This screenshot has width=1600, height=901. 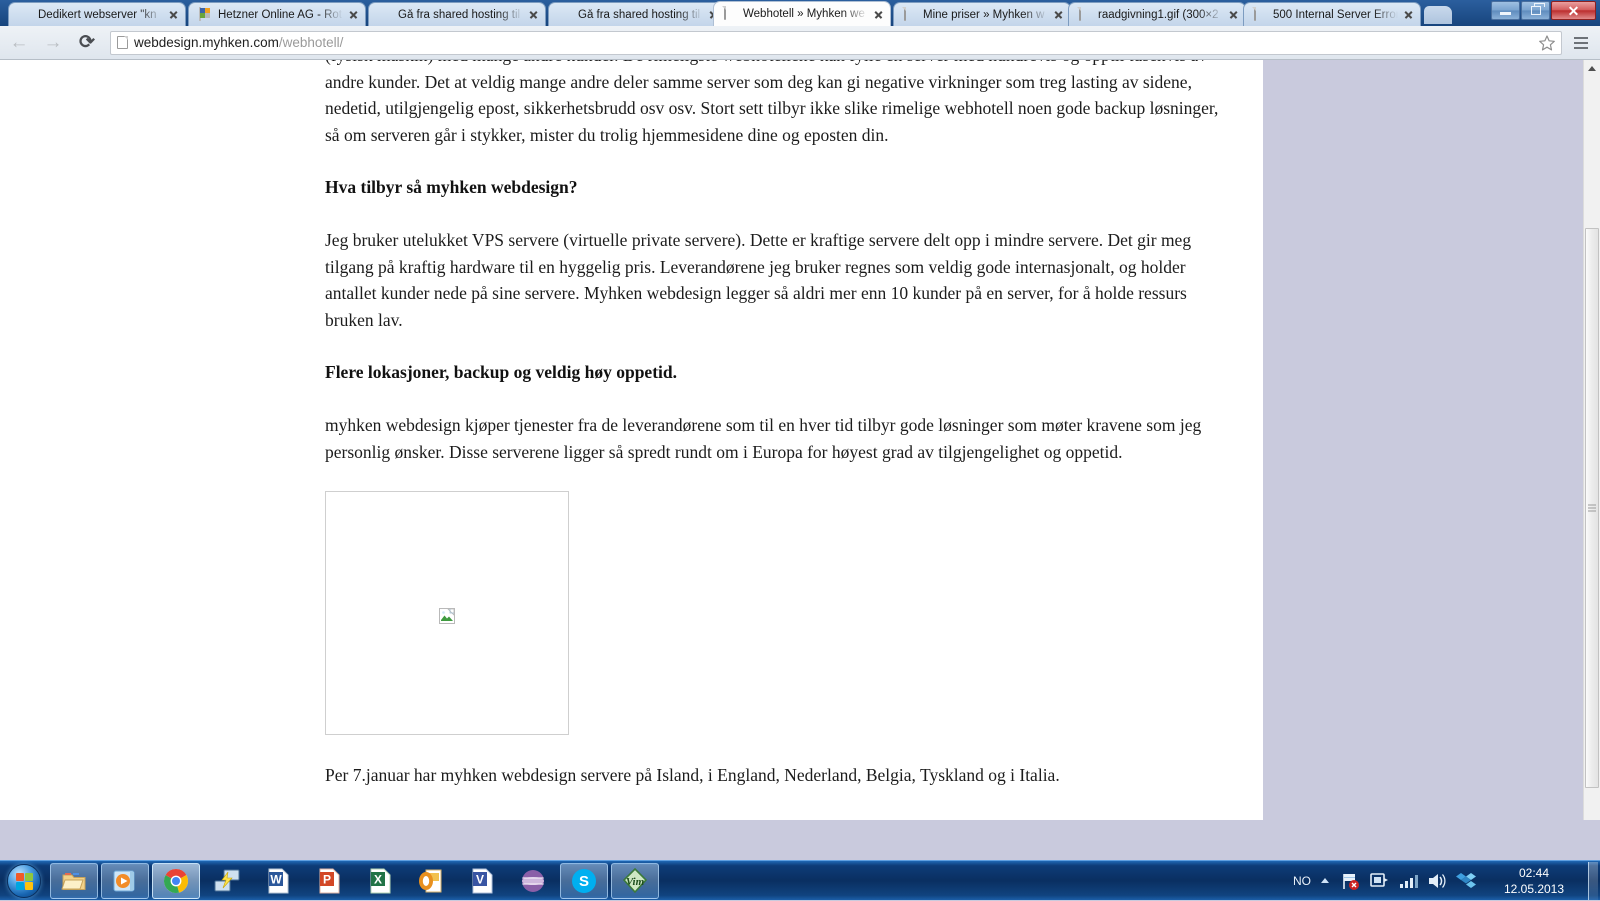 What do you see at coordinates (100, 15) in the screenshot?
I see `tab-title: Dedikert webserver "kn` at bounding box center [100, 15].